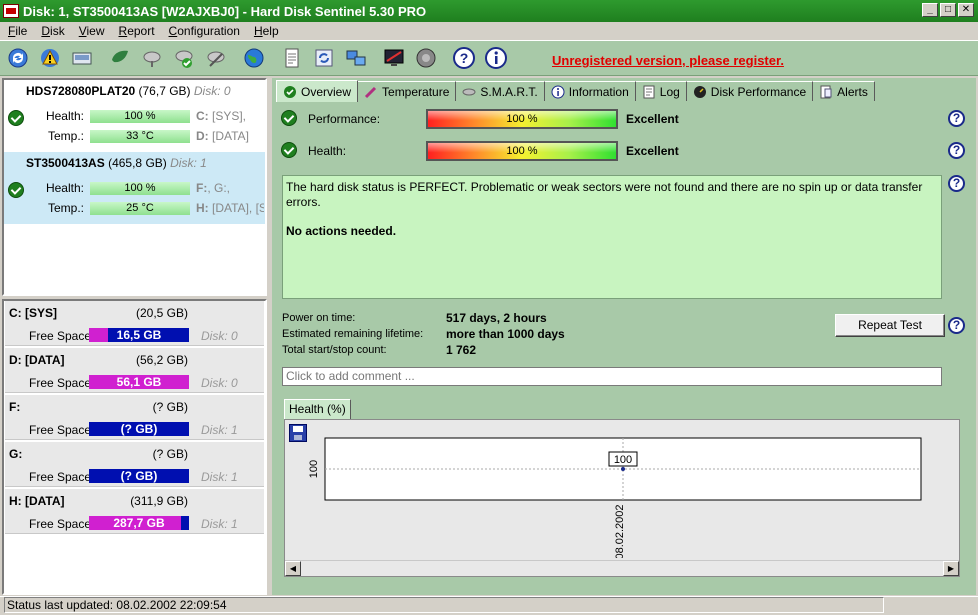 The image size is (978, 615). Describe the element at coordinates (116, 163) in the screenshot. I see `disk-name: ST3500413AS (465,8 GB) Disk: 1` at that location.